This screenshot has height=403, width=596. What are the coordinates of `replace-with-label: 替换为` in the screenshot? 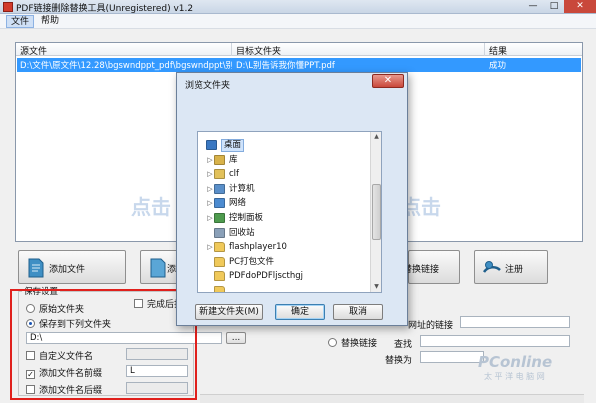 It's located at (399, 361).